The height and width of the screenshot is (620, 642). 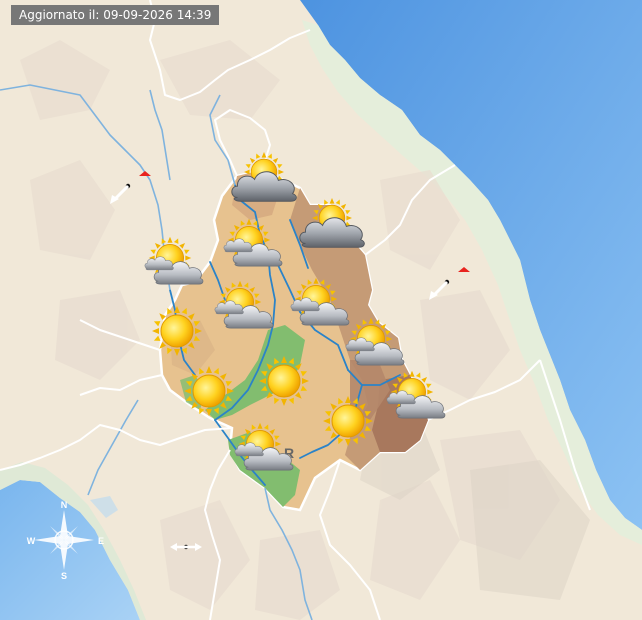 I want to click on compass-west: W, so click(x=31, y=541).